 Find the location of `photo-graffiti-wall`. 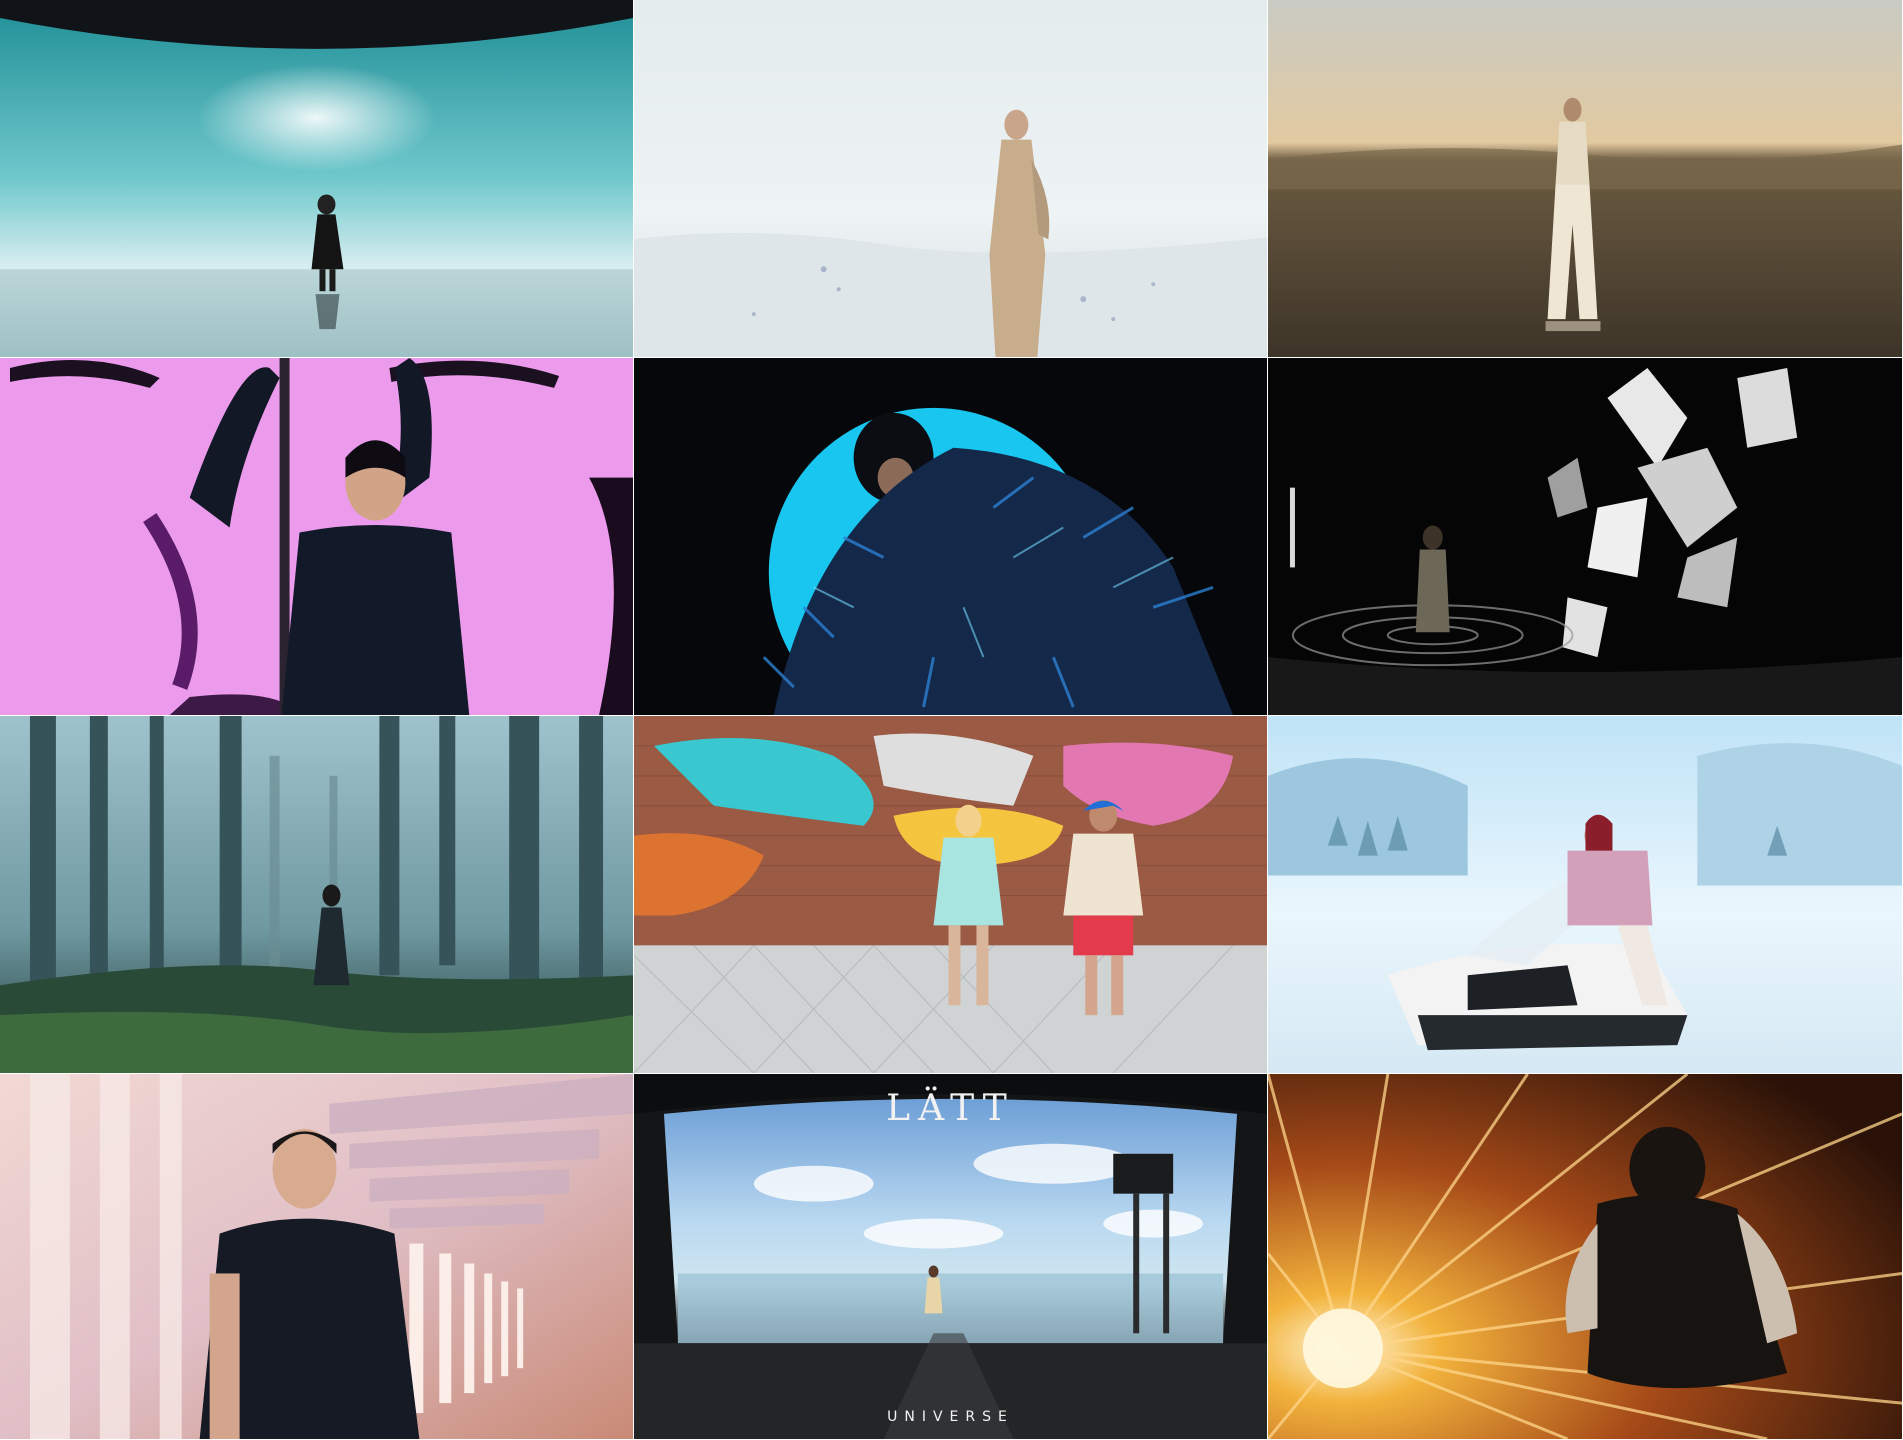

photo-graffiti-wall is located at coordinates (951, 895).